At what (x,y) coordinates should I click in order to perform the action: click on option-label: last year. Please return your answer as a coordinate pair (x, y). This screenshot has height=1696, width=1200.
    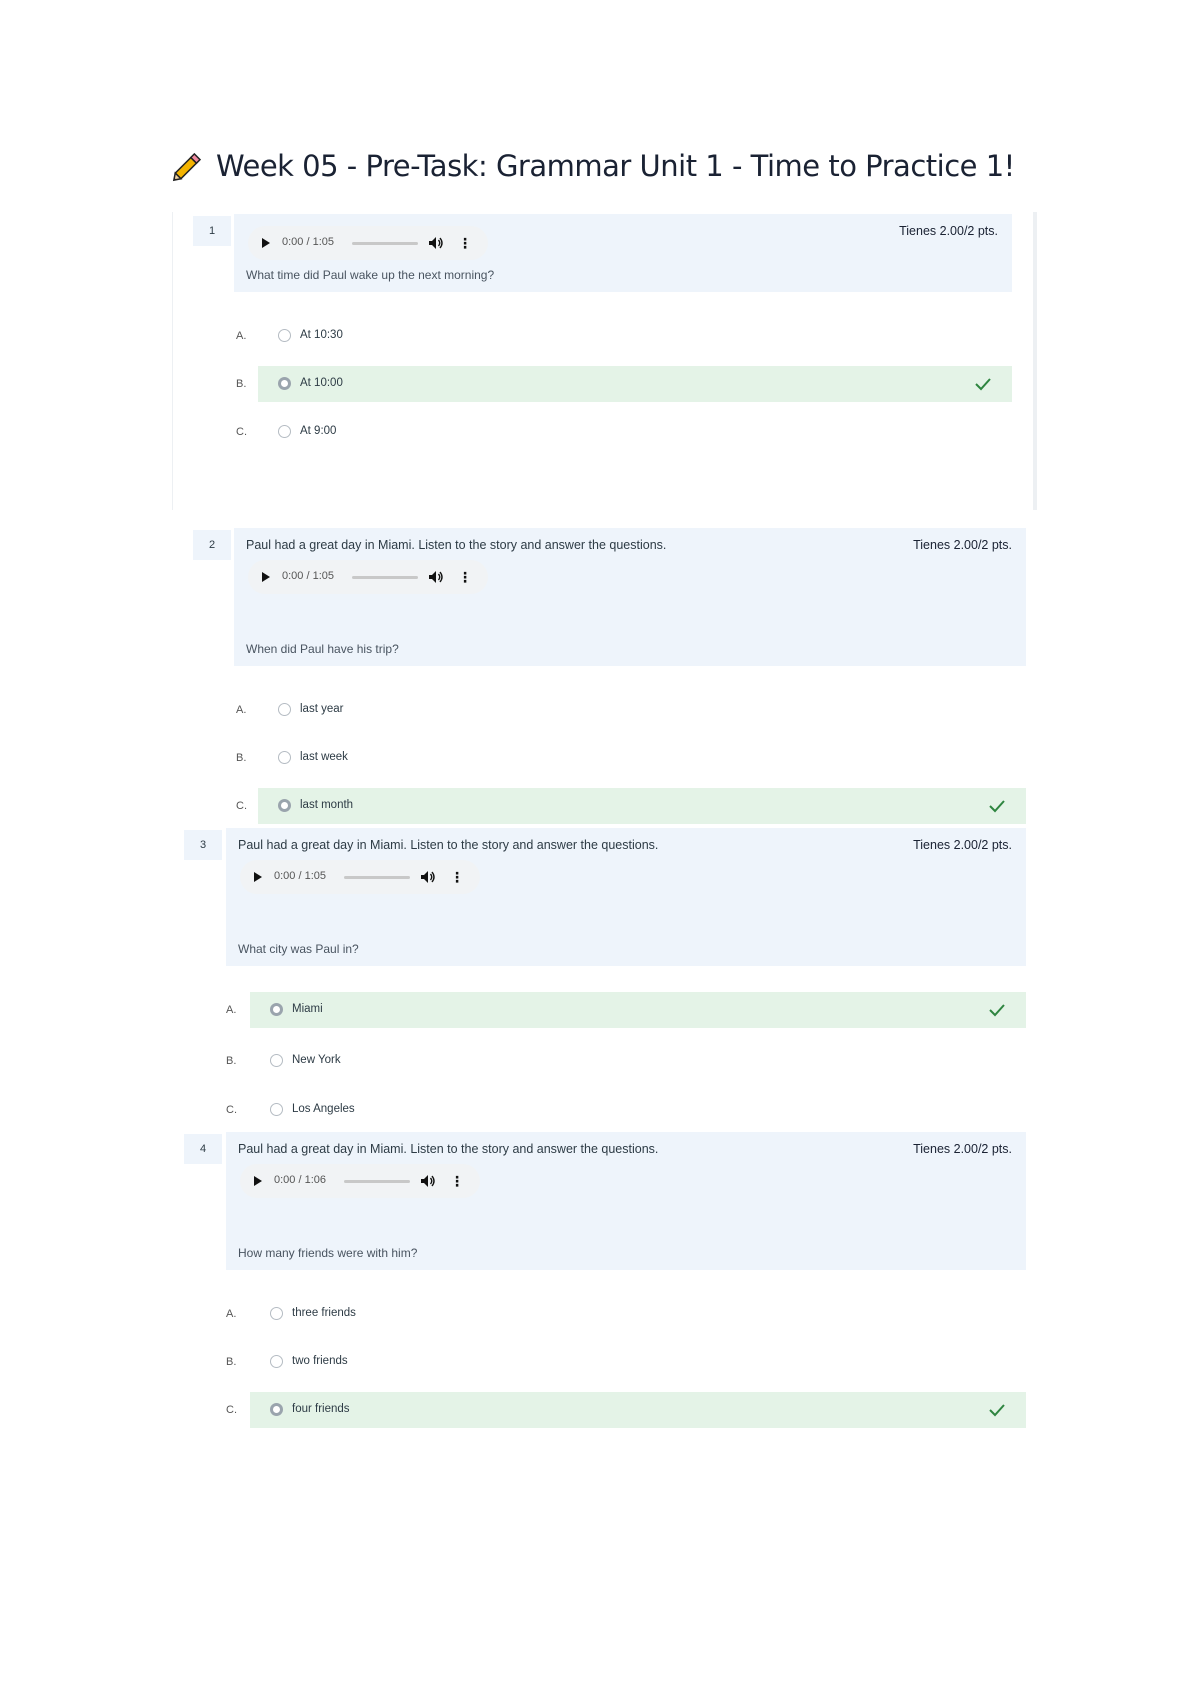
    Looking at the image, I should click on (322, 709).